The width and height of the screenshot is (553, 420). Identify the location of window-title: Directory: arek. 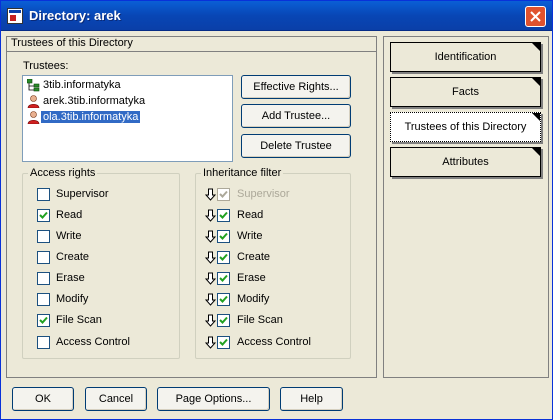
(75, 15).